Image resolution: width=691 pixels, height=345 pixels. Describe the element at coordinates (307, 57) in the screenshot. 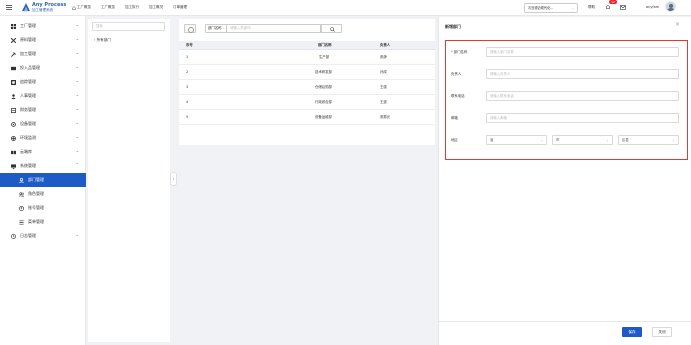

I see `table-row: 1 生产部 张静` at that location.